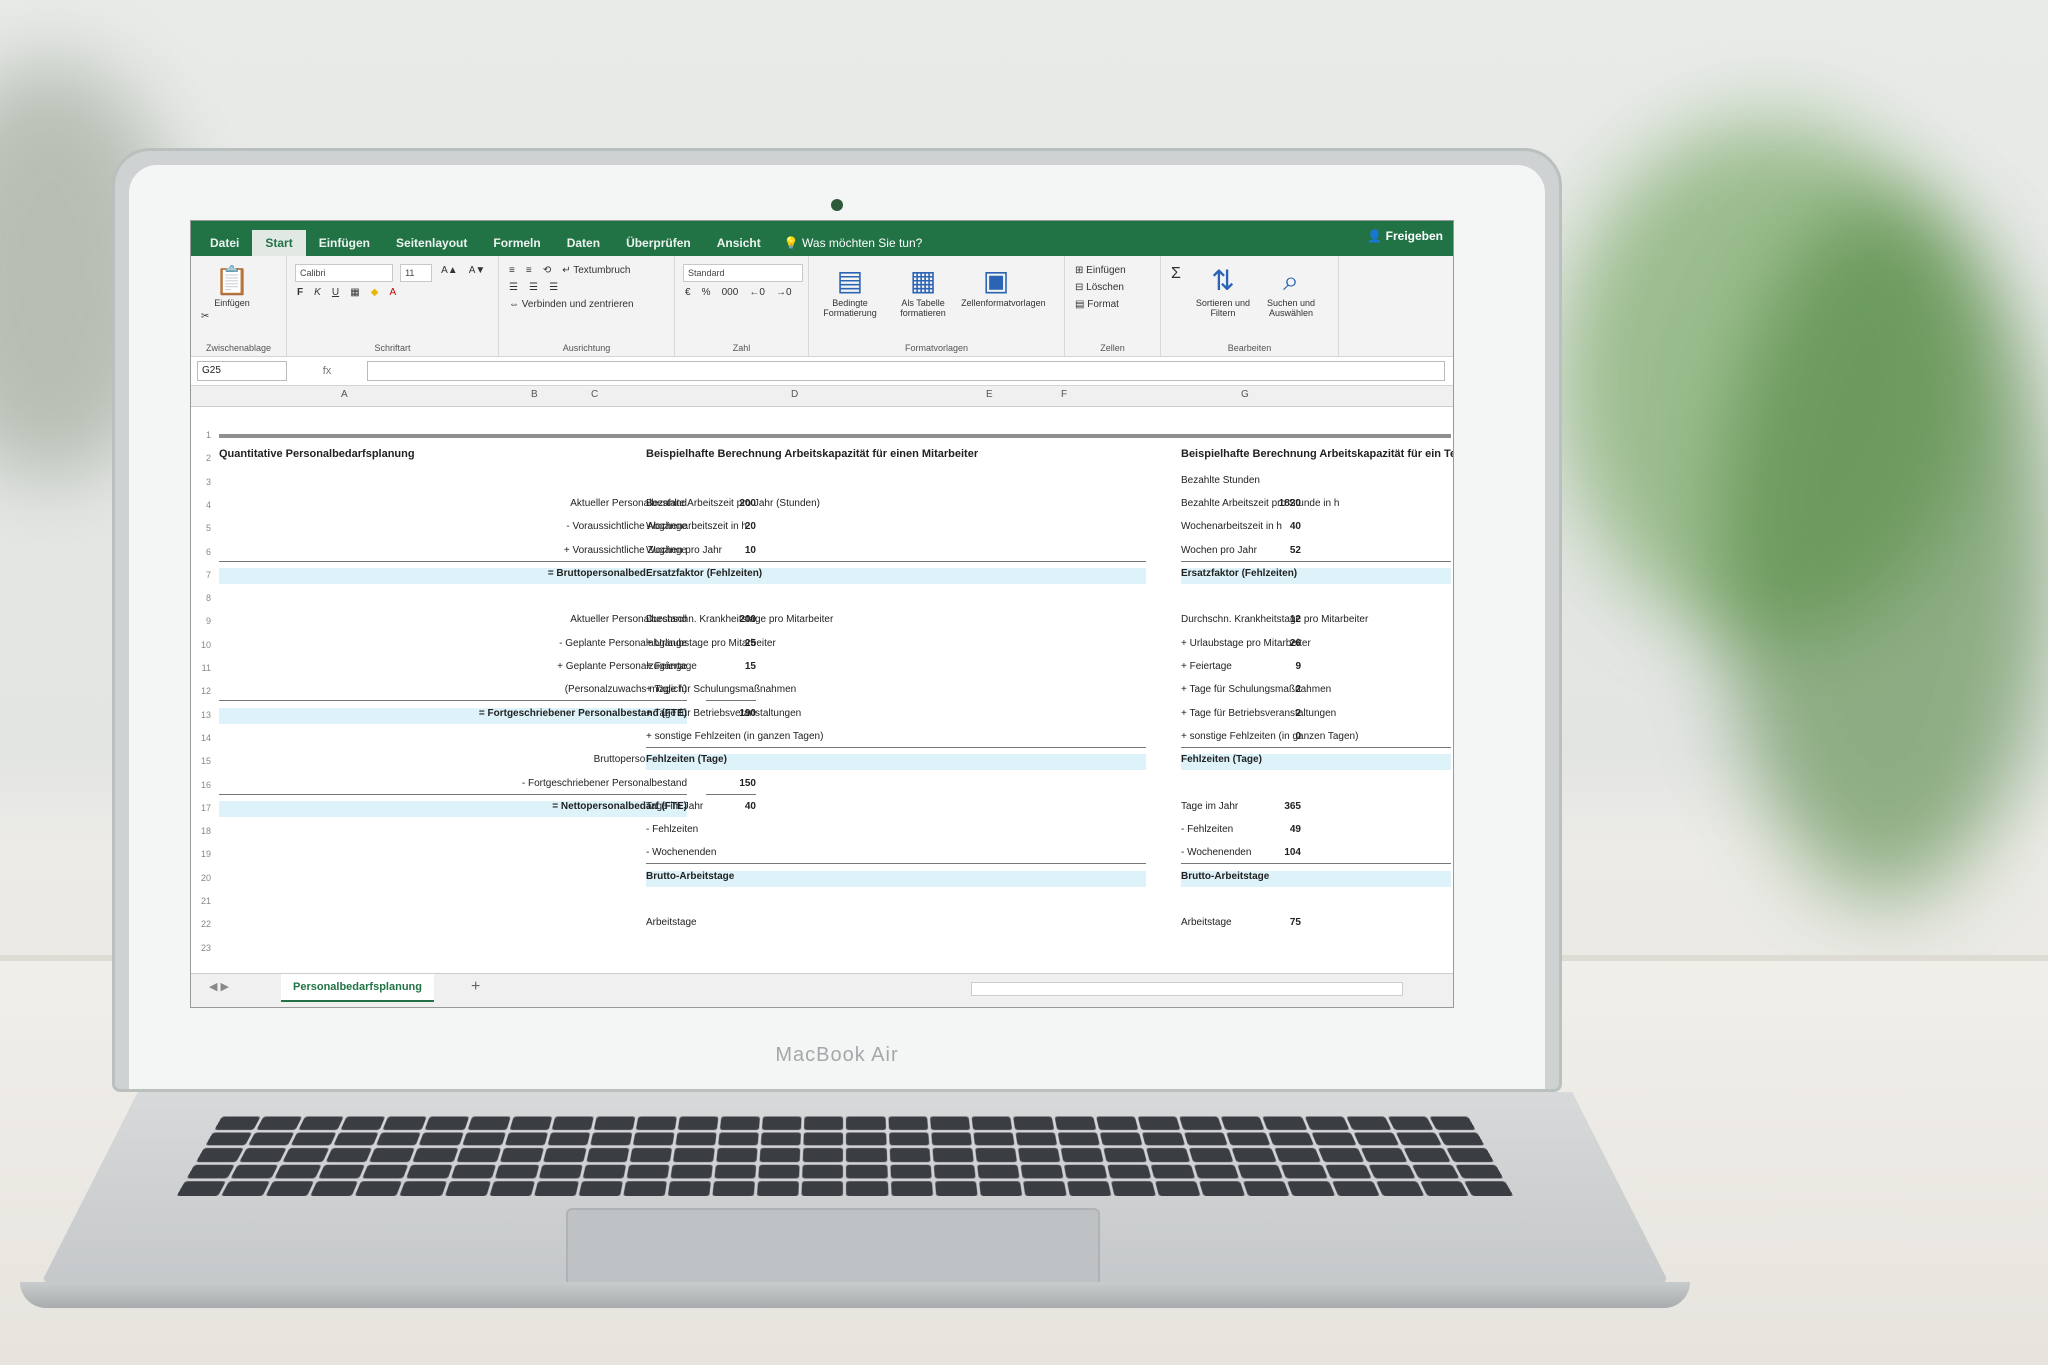  I want to click on column-header: B, so click(534, 394).